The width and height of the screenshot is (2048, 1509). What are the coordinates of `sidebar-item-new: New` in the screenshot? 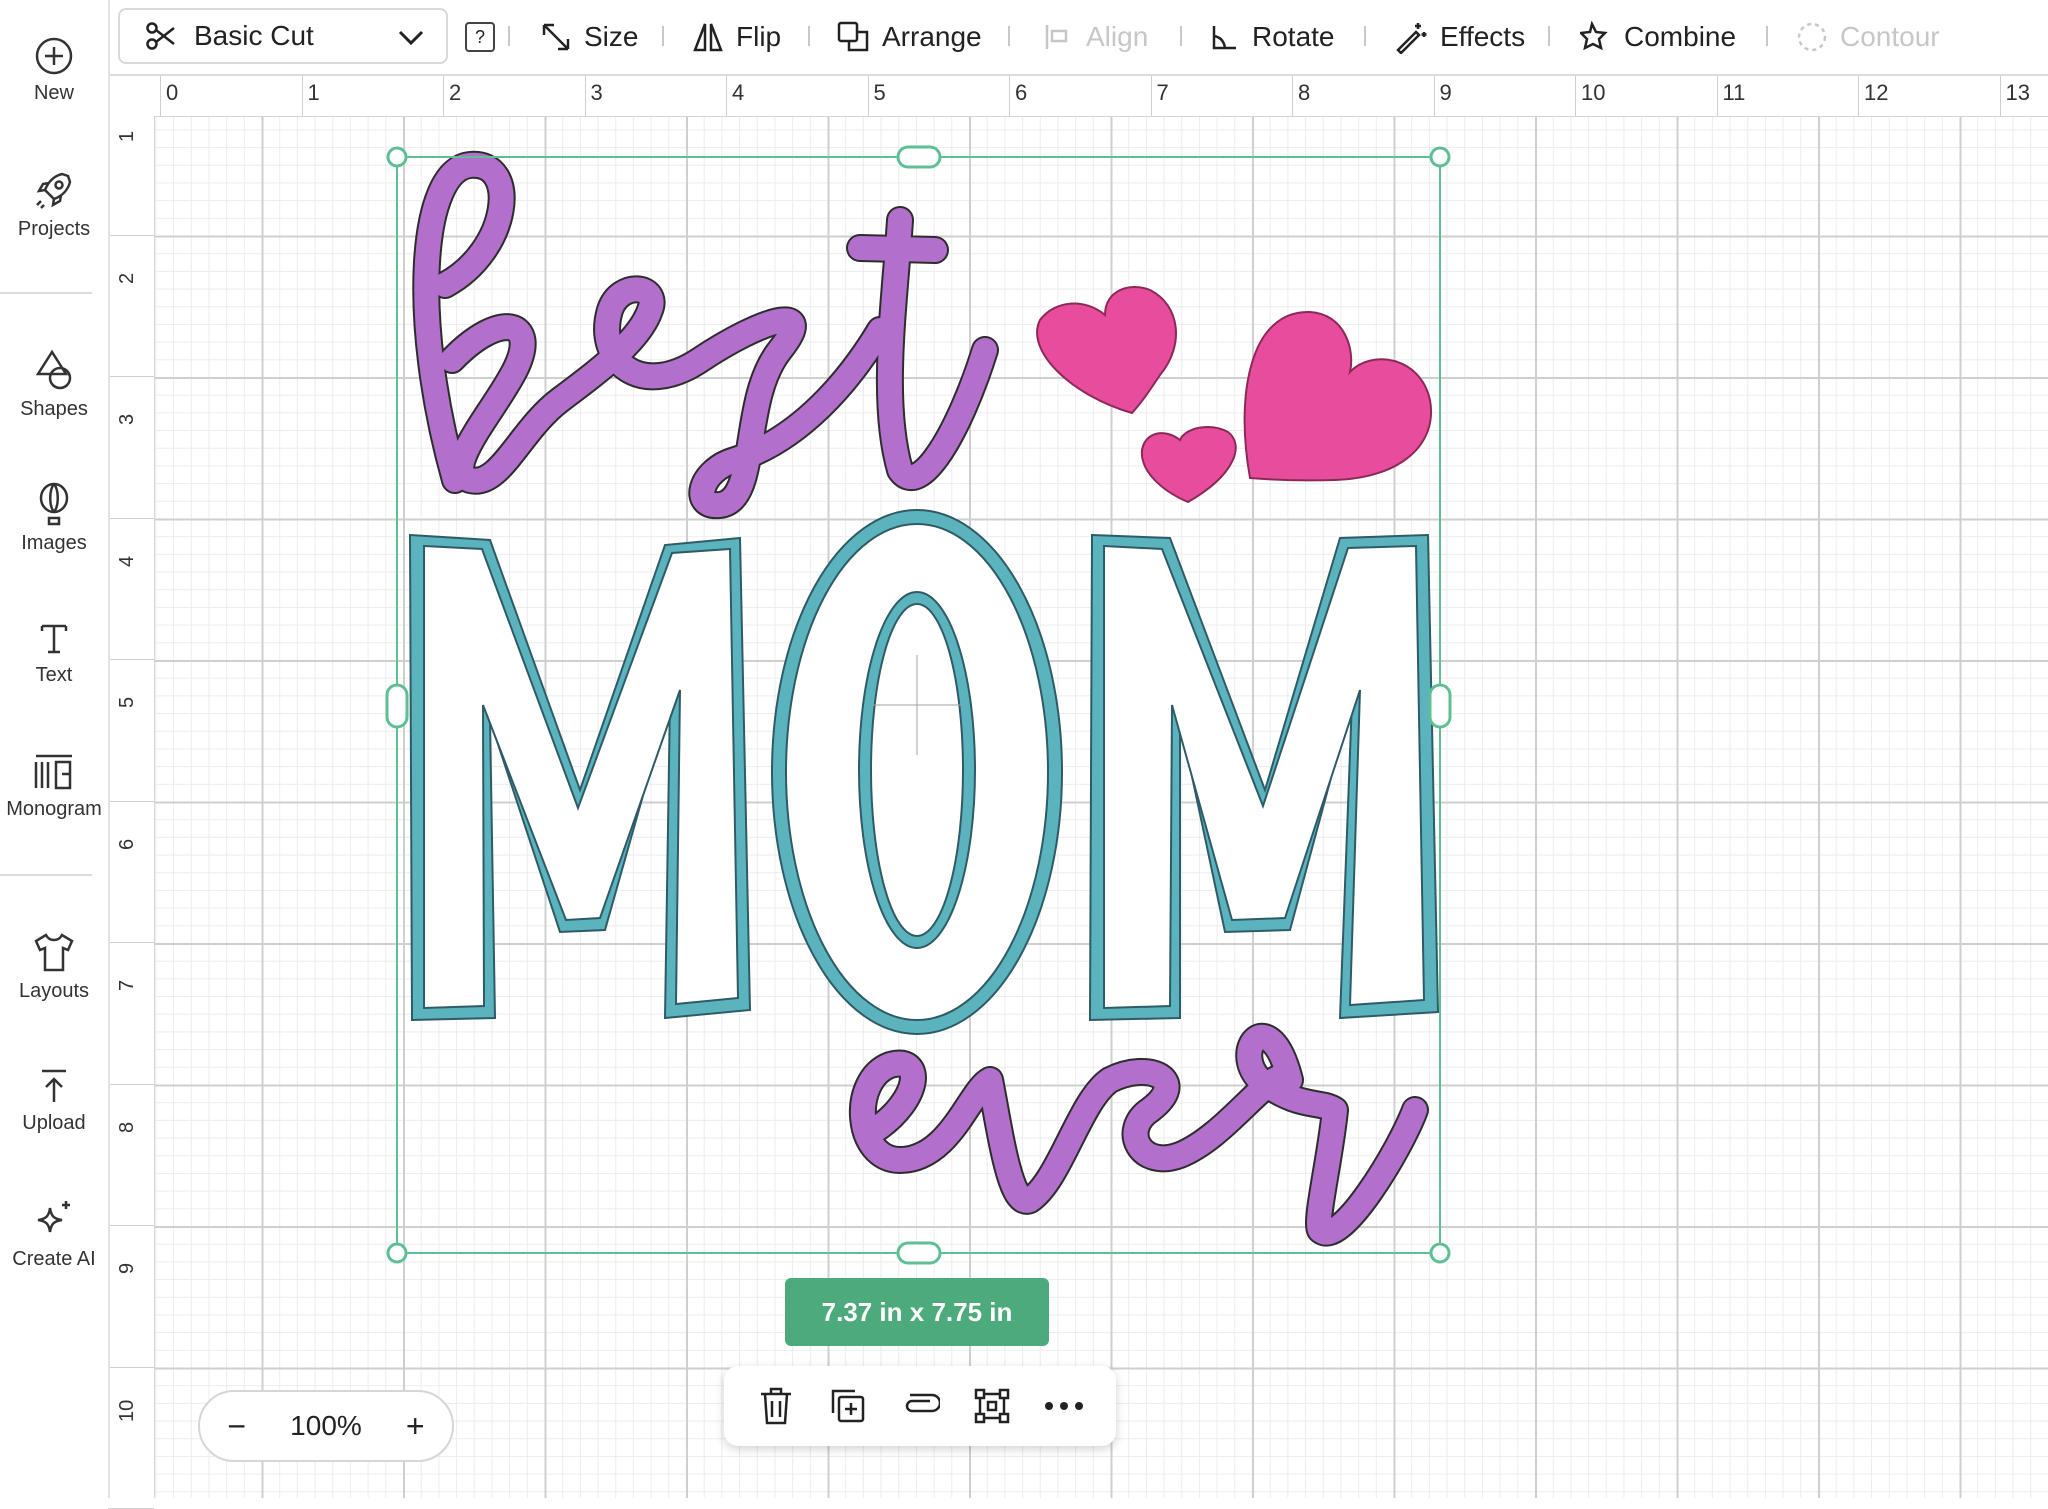 It's located at (54, 70).